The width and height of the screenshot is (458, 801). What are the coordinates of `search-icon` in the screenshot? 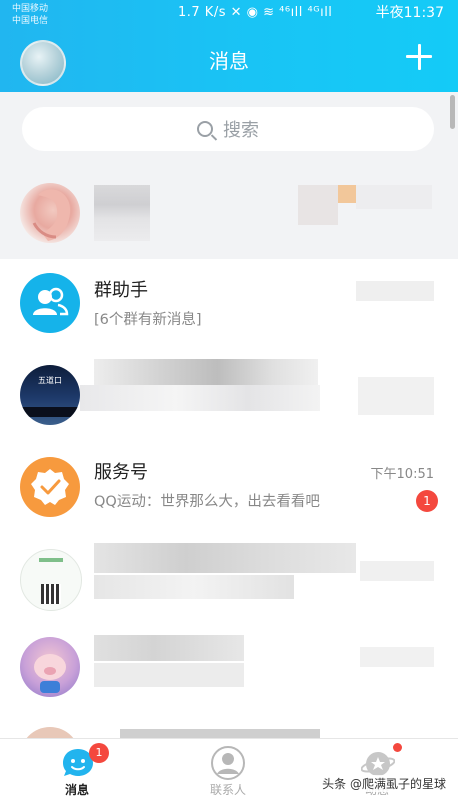 It's located at (205, 129).